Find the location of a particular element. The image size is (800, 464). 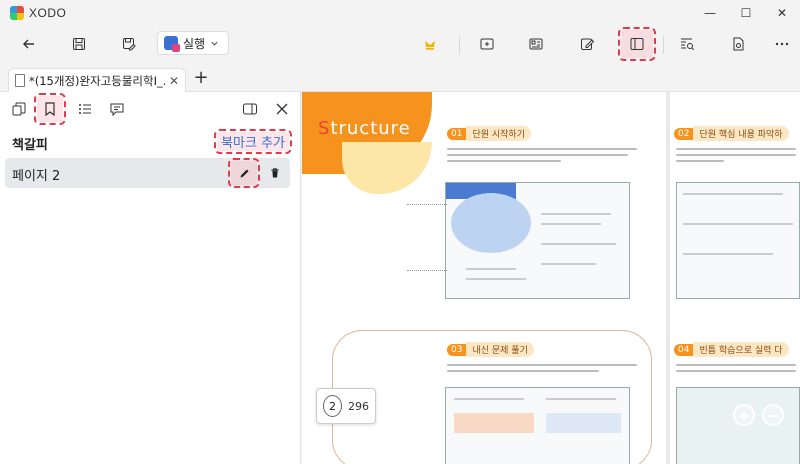

action-select: 실행 is located at coordinates (193, 43).